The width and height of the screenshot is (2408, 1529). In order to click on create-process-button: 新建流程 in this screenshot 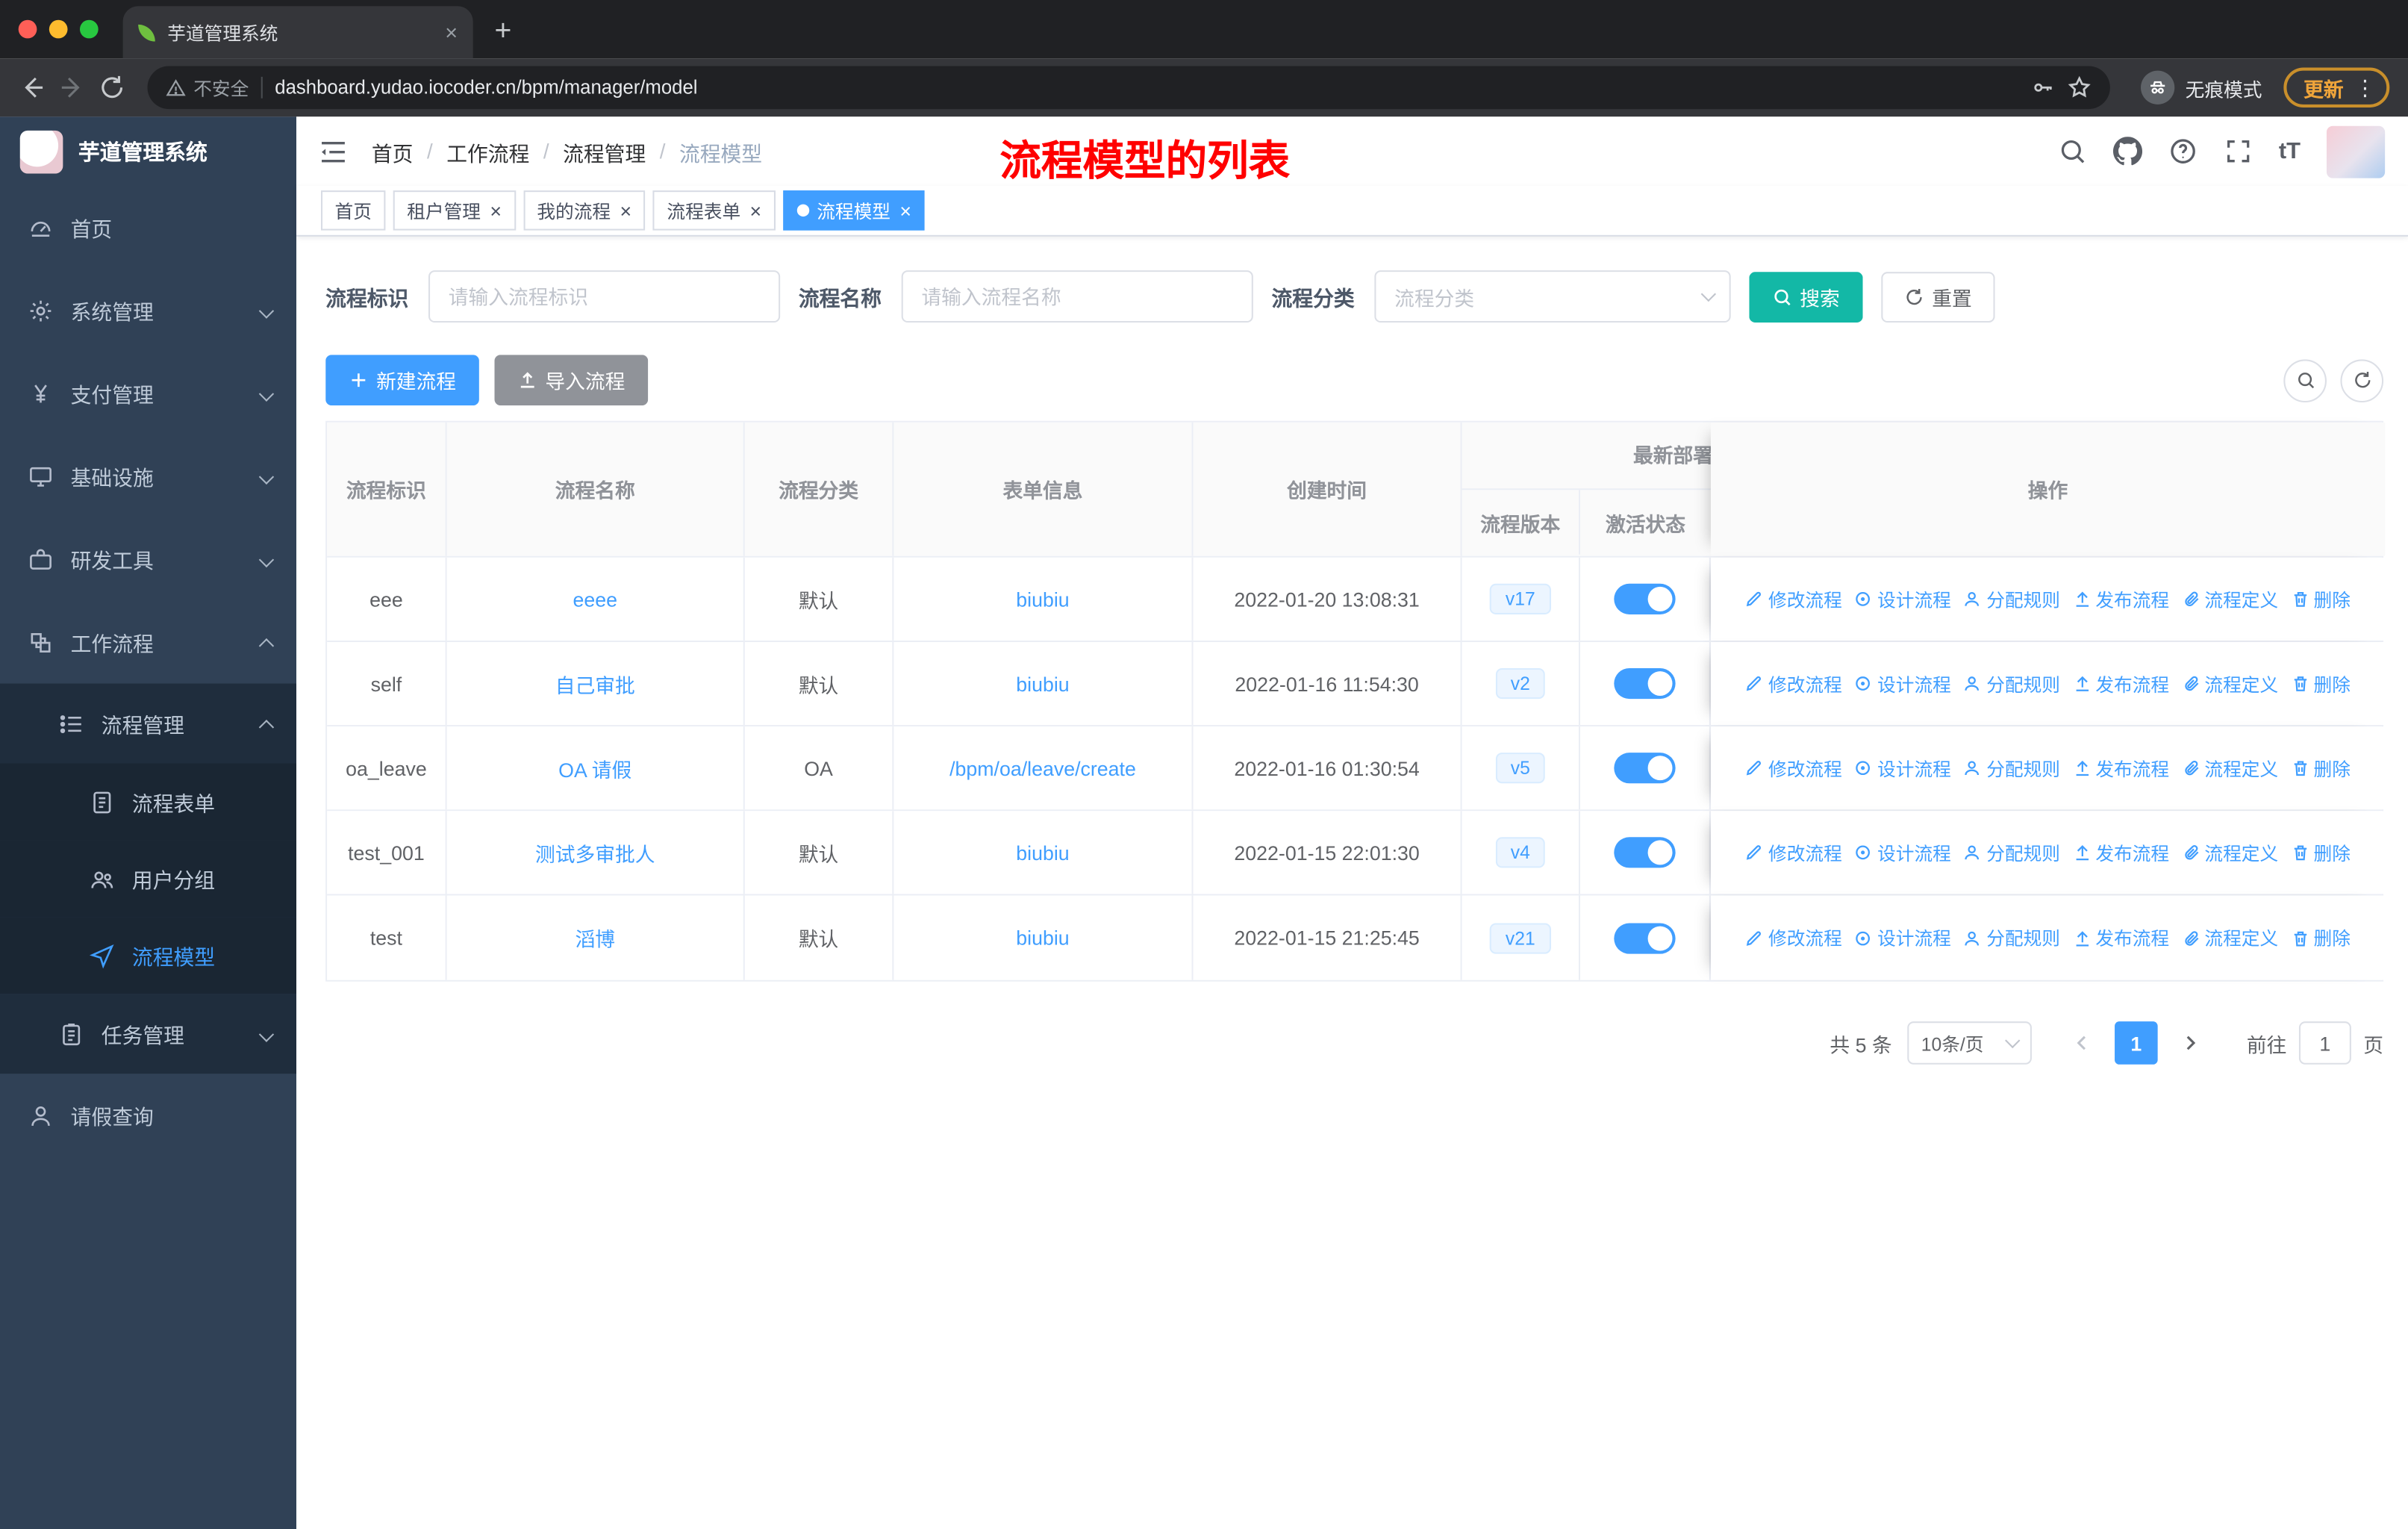, I will do `click(402, 381)`.